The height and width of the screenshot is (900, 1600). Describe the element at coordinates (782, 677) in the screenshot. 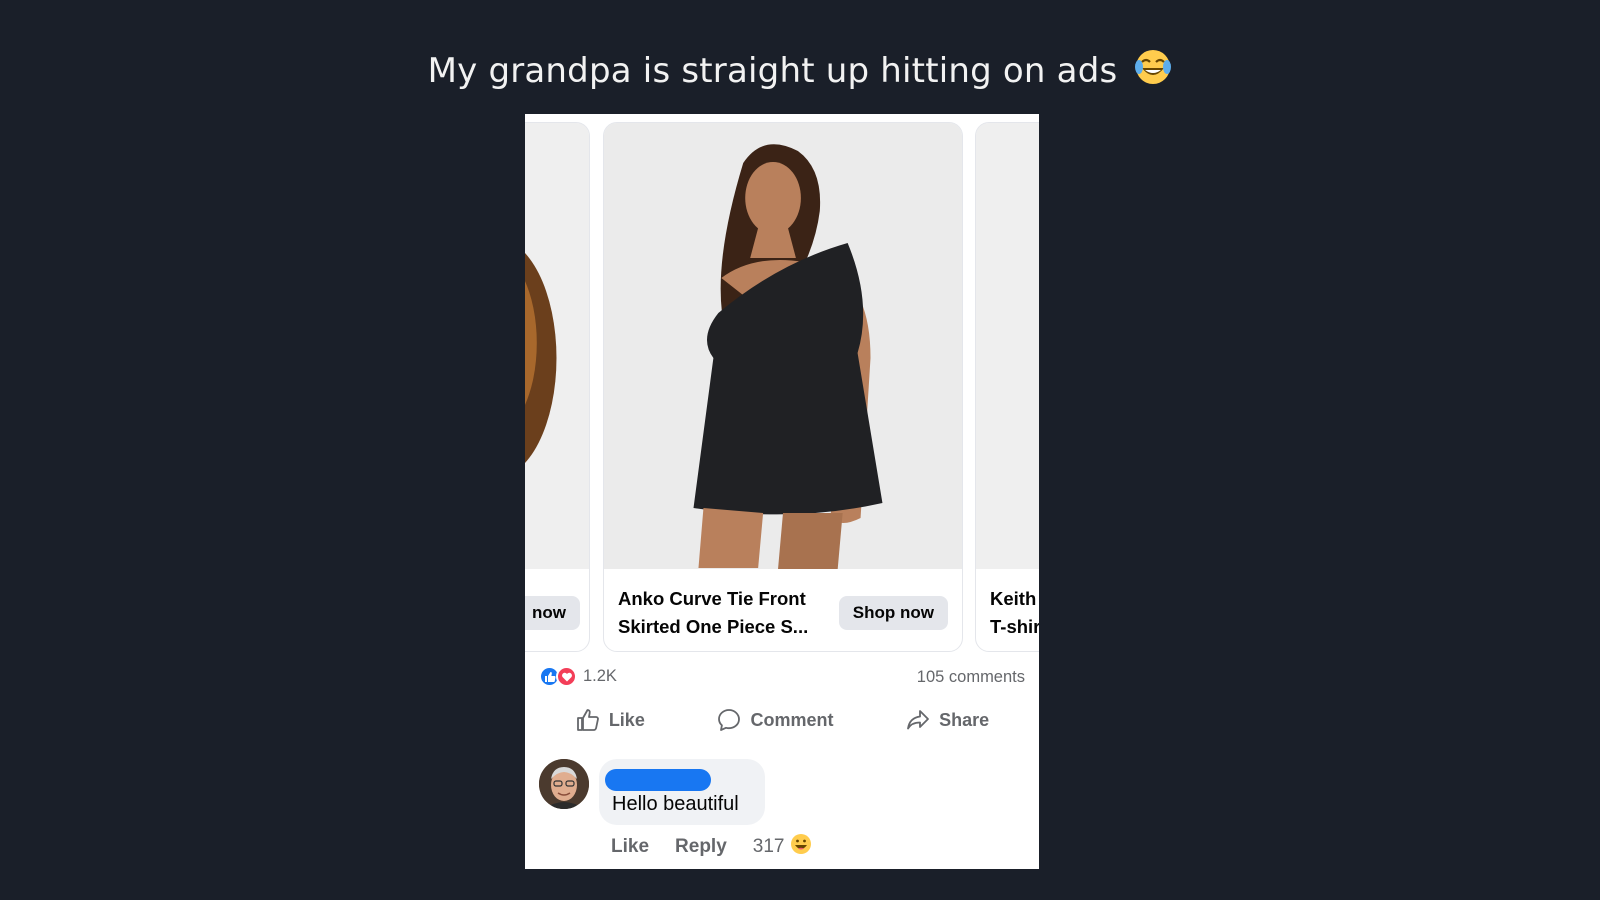

I see `post-stats: 1.2K 105 comments` at that location.